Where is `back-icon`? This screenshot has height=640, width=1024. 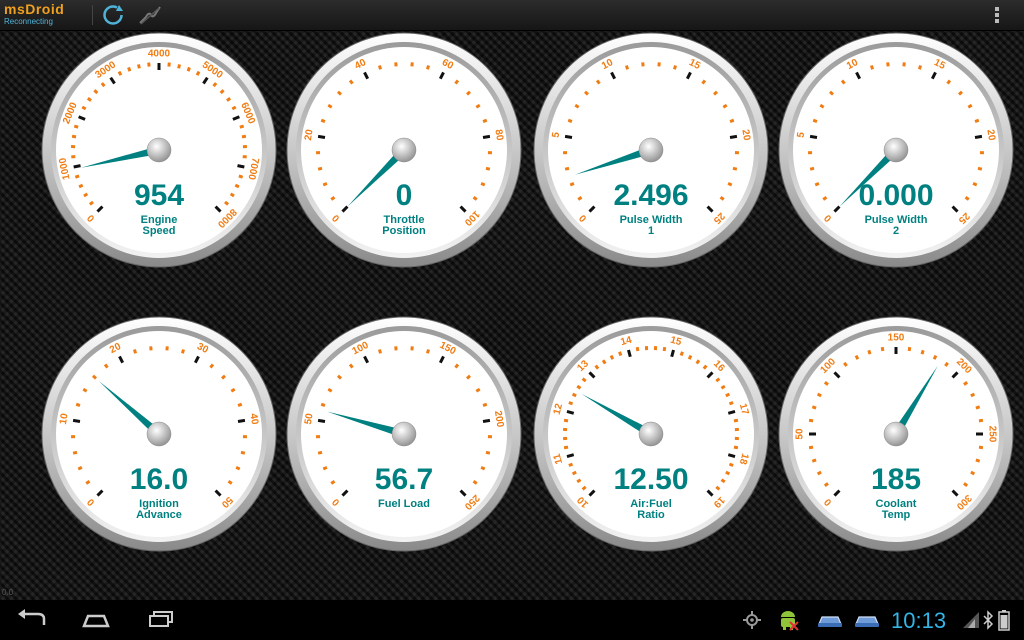
back-icon is located at coordinates (32, 619).